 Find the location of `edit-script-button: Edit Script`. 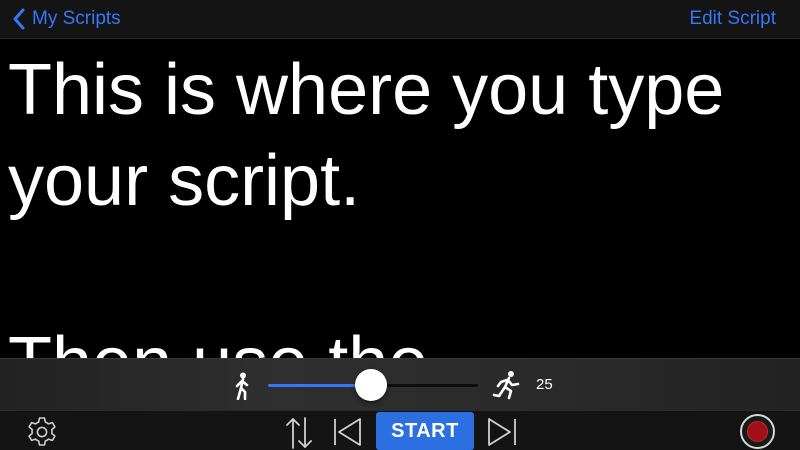

edit-script-button: Edit Script is located at coordinates (732, 19).